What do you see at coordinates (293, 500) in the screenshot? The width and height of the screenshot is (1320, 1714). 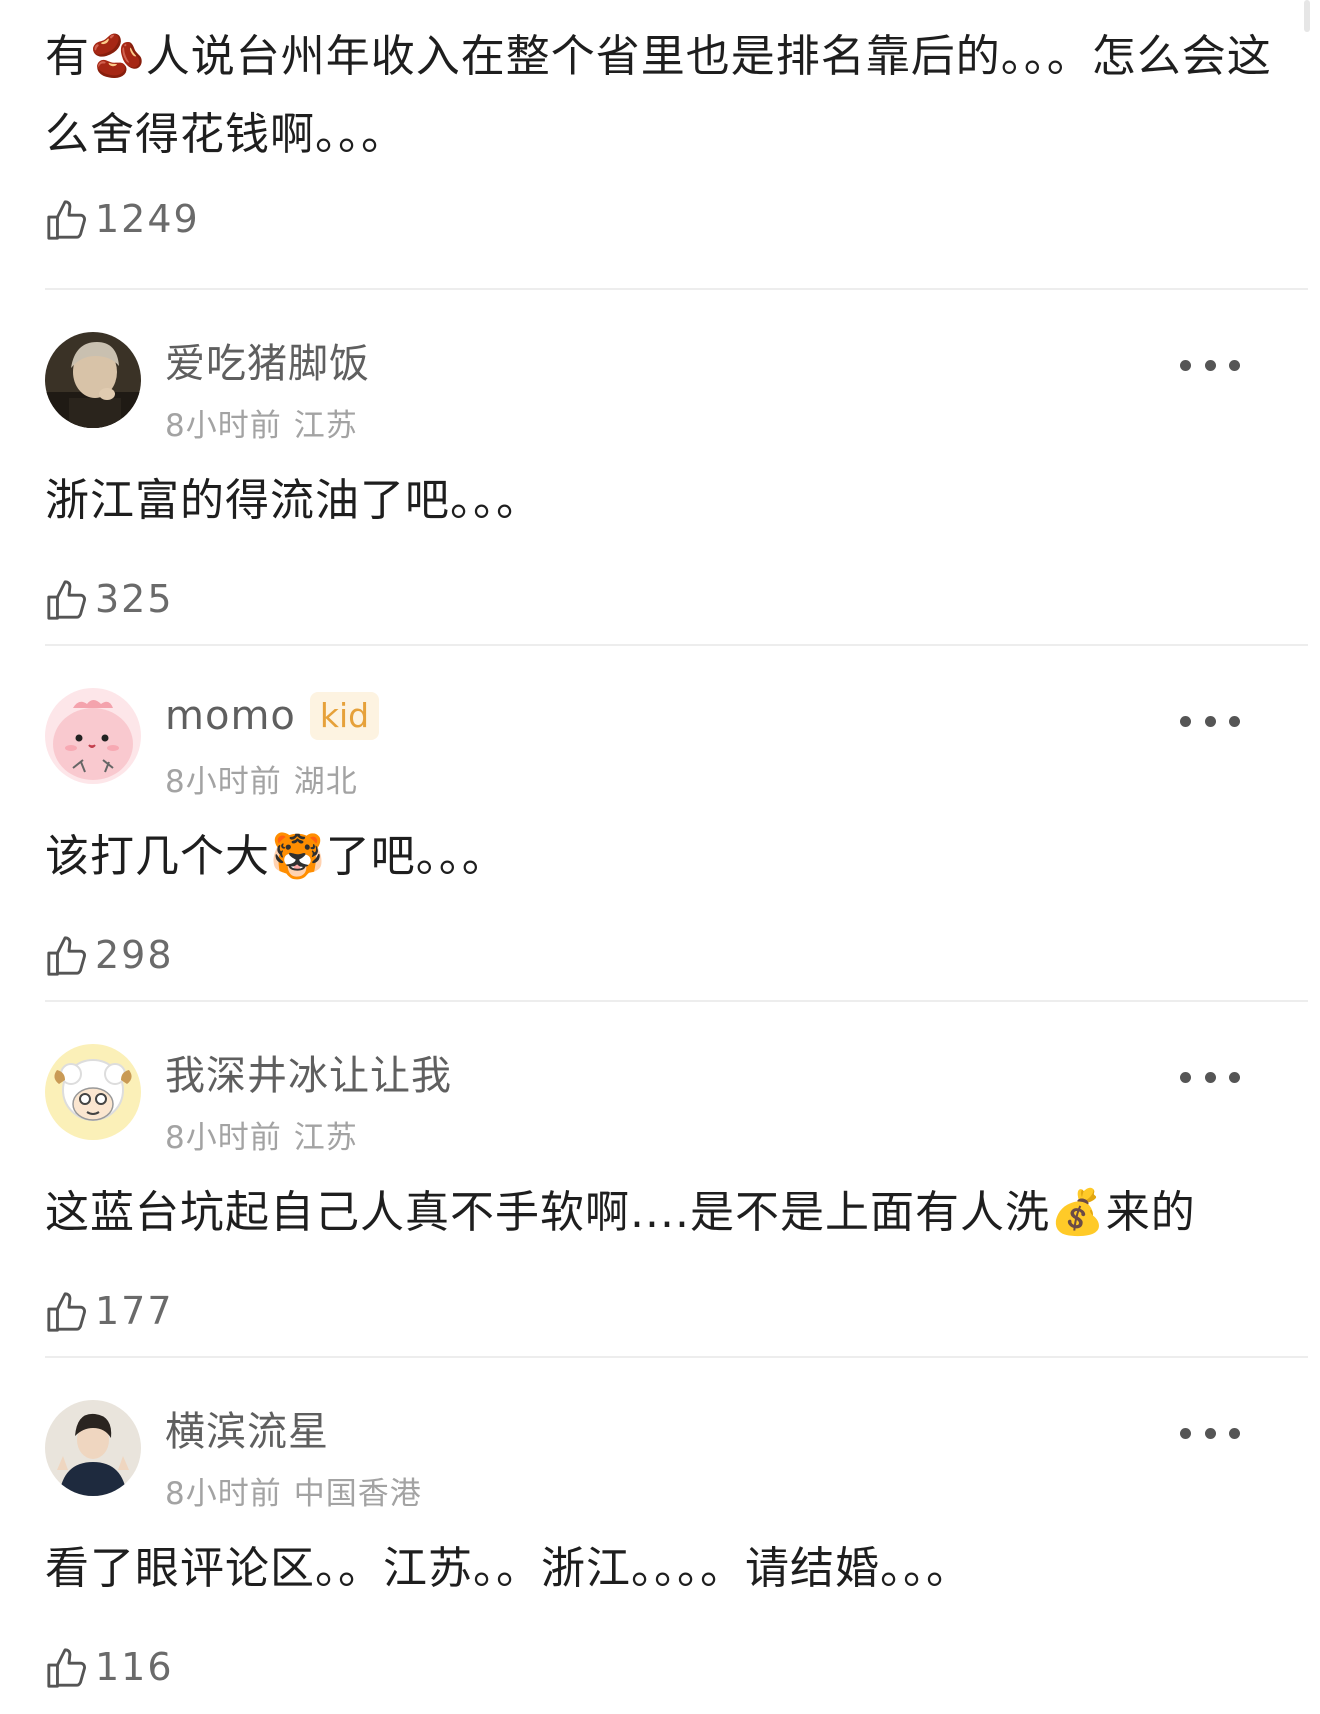 I see `comment-text: 浙江富的得流油了吧。。。` at bounding box center [293, 500].